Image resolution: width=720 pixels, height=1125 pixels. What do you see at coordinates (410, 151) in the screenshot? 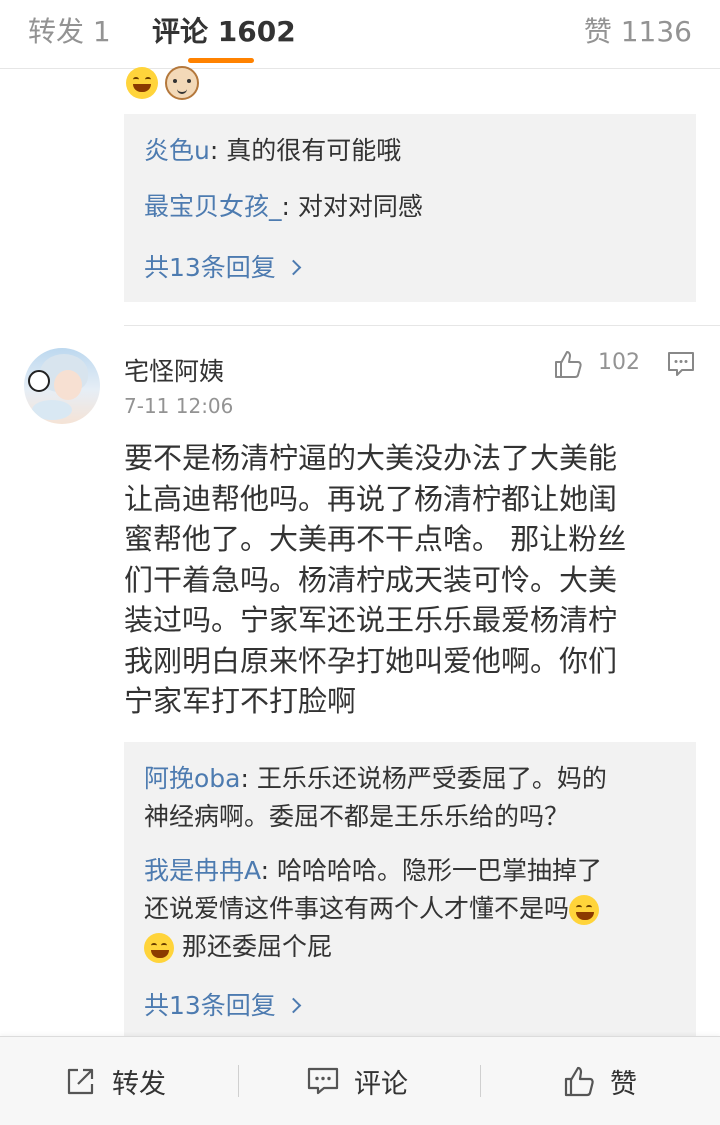
I see `reply-item: 炎色u: 真的很有可能哦` at bounding box center [410, 151].